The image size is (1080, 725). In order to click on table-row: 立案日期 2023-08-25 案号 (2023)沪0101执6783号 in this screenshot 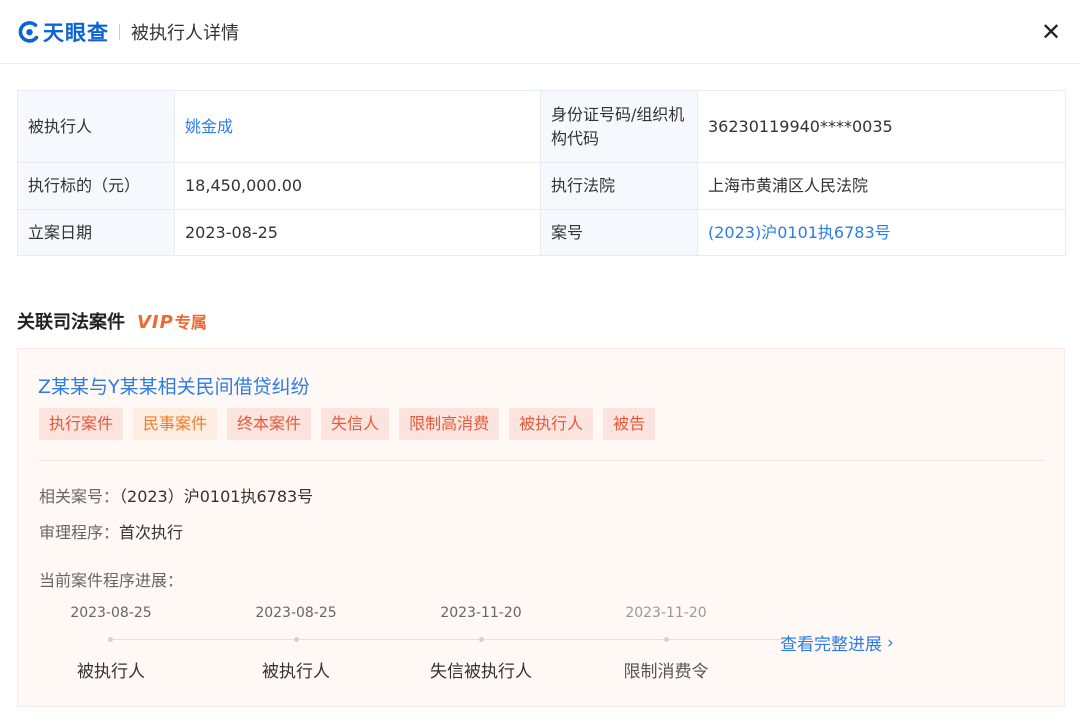, I will do `click(541, 232)`.